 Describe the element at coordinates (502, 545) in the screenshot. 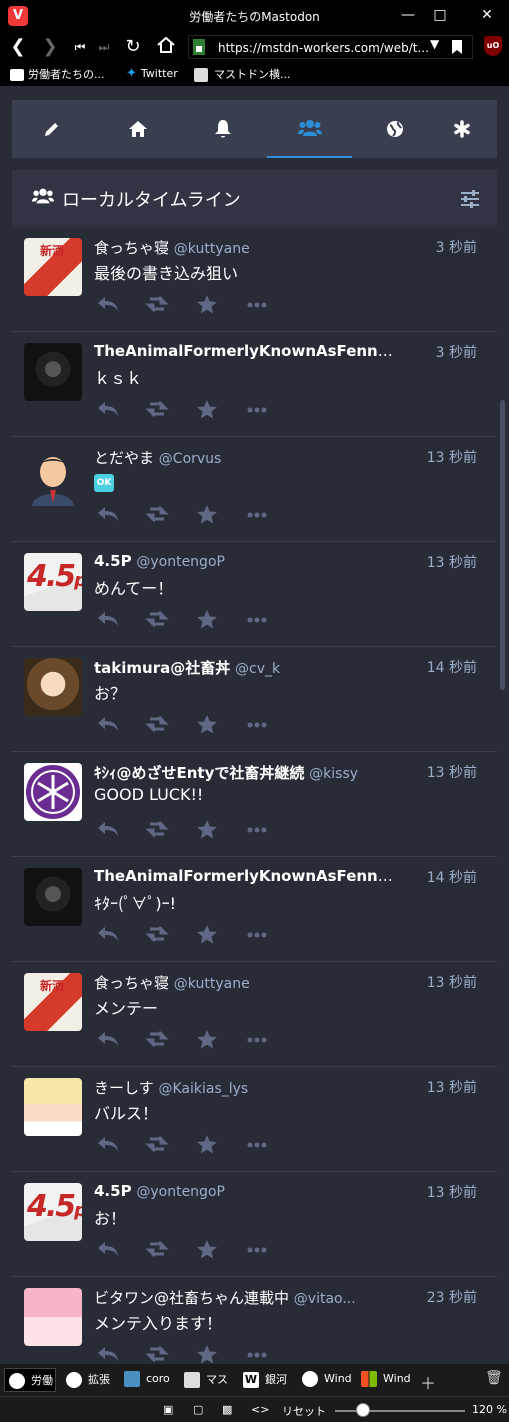

I see `scrollbar` at that location.